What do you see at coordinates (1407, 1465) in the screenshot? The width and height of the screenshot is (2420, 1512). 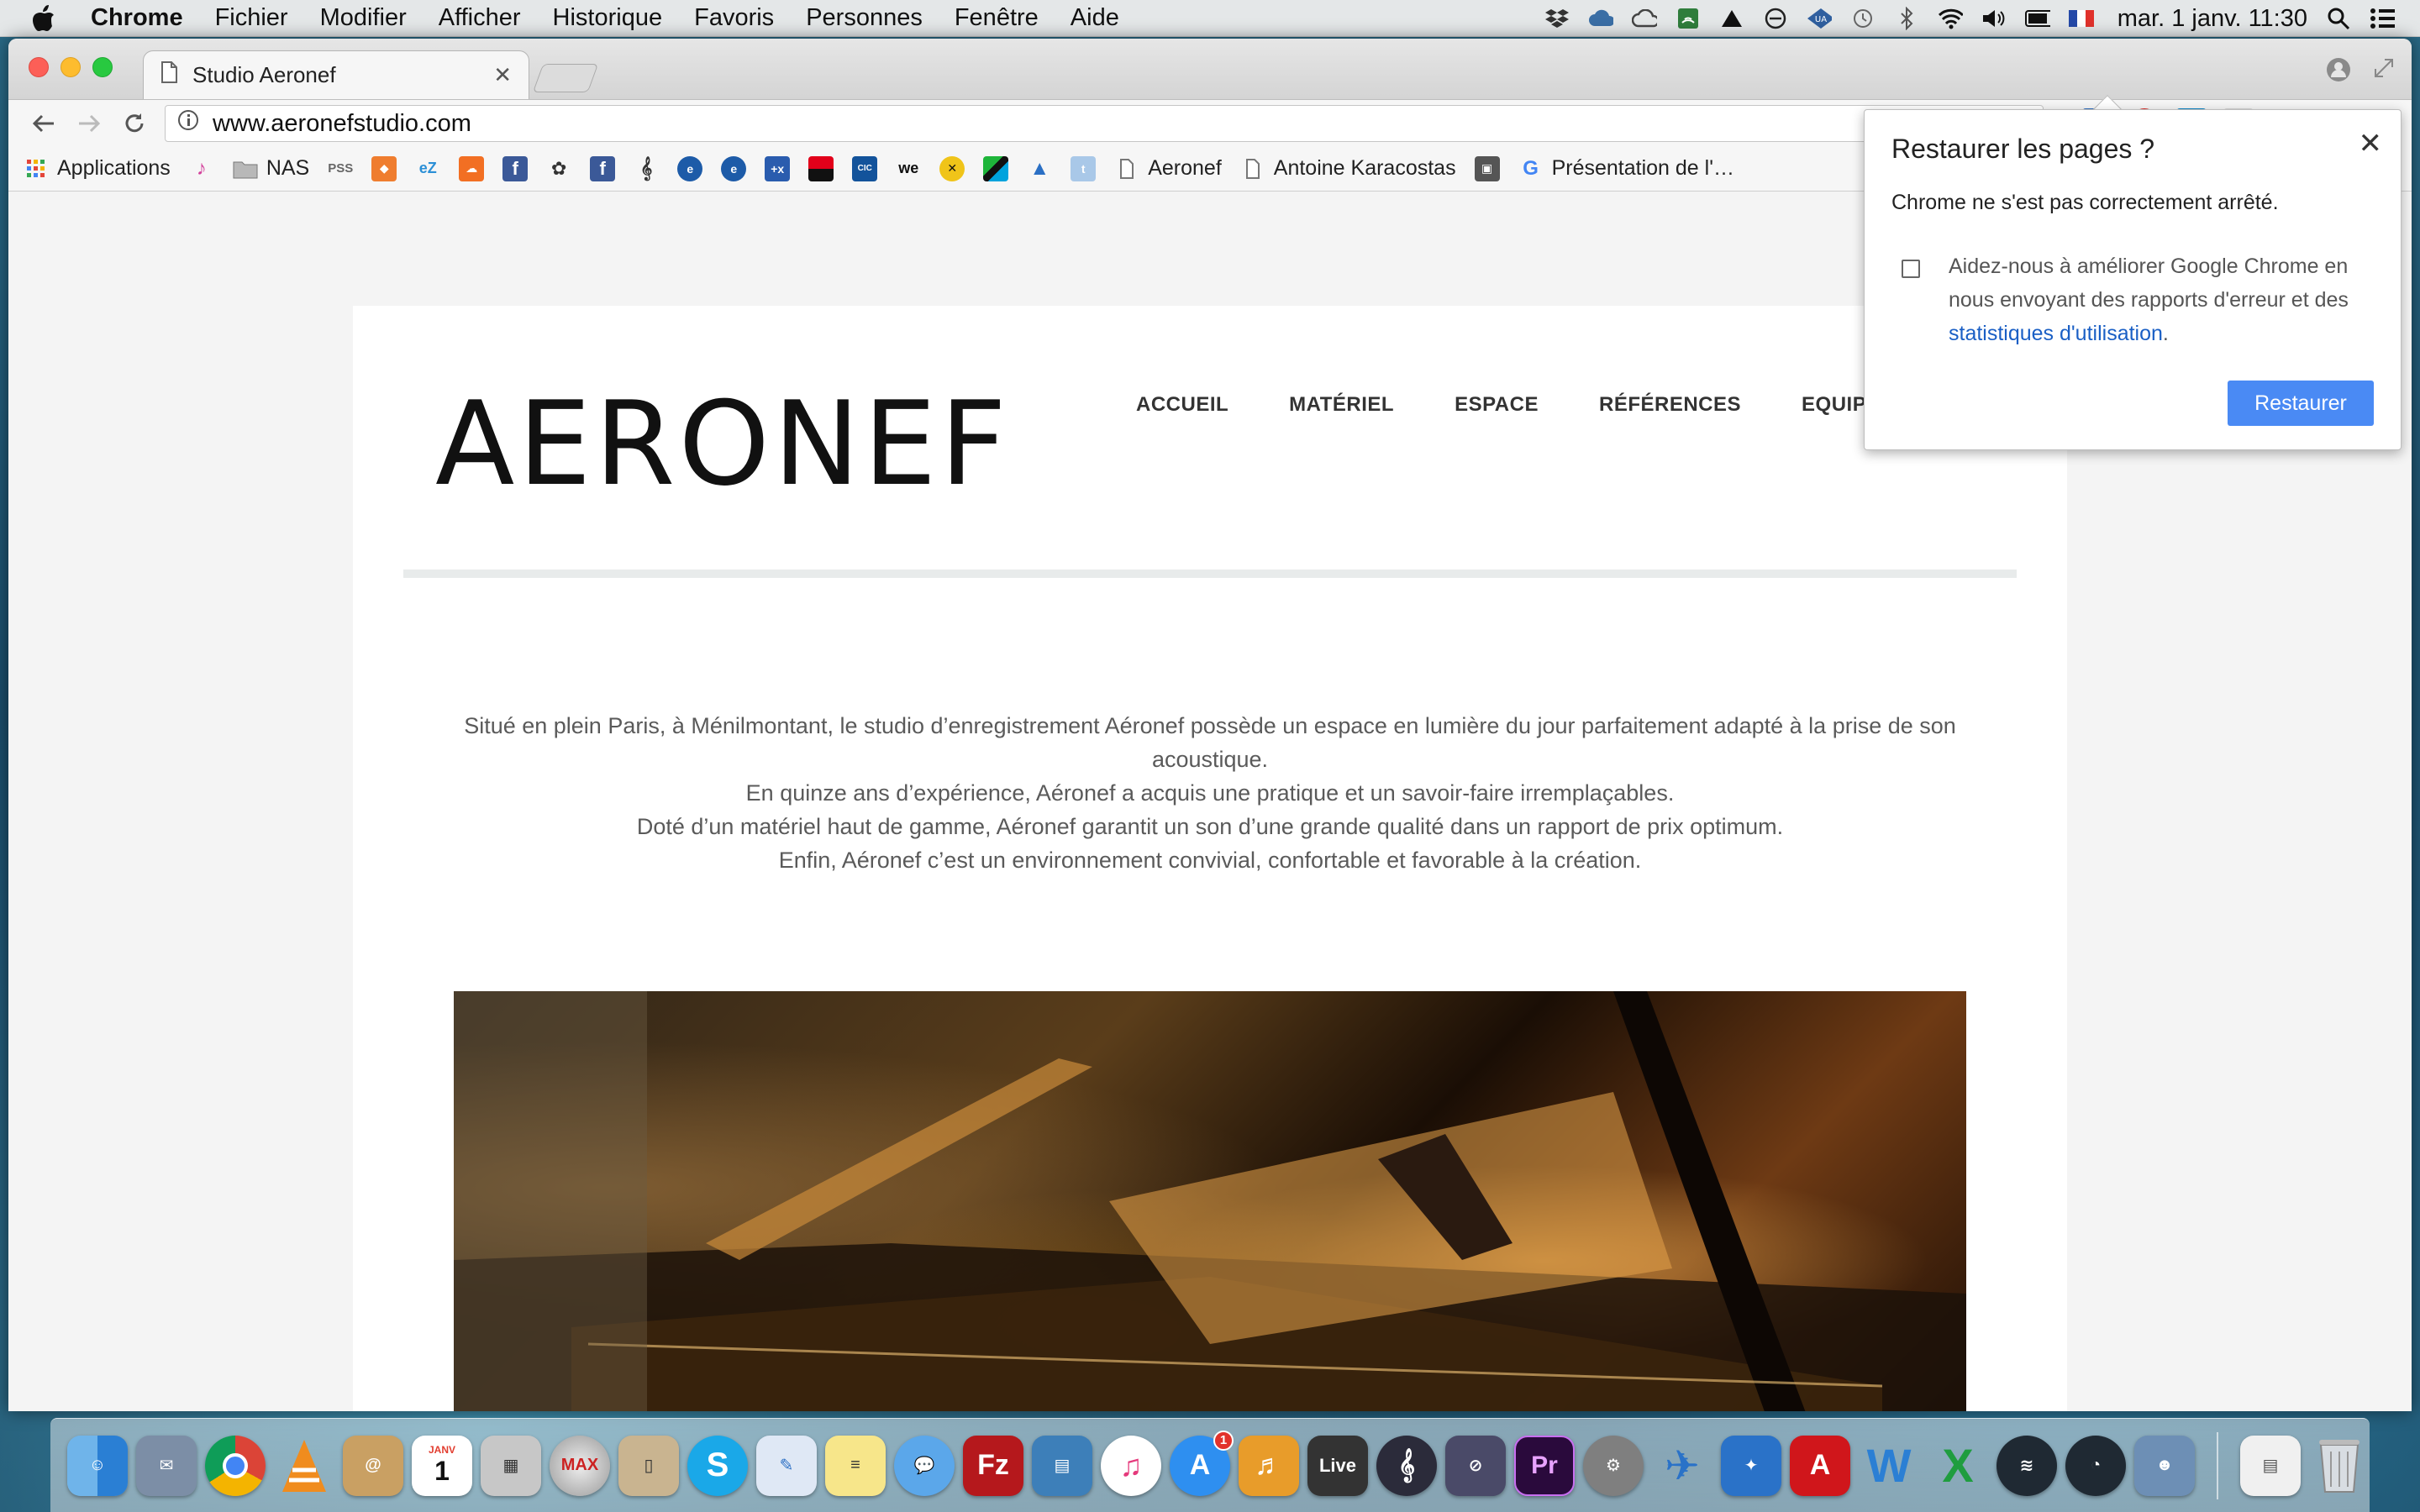 I see `sibelius-icon: 𝄞` at bounding box center [1407, 1465].